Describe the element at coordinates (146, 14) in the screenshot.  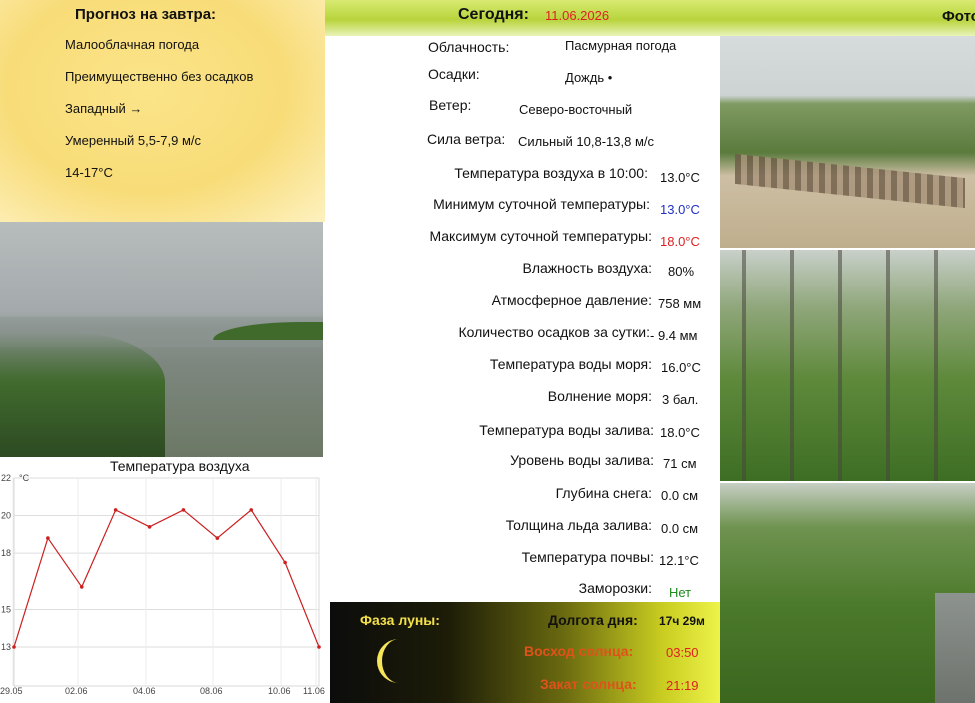
I see `forecast-title: Прогноз на завтра:` at that location.